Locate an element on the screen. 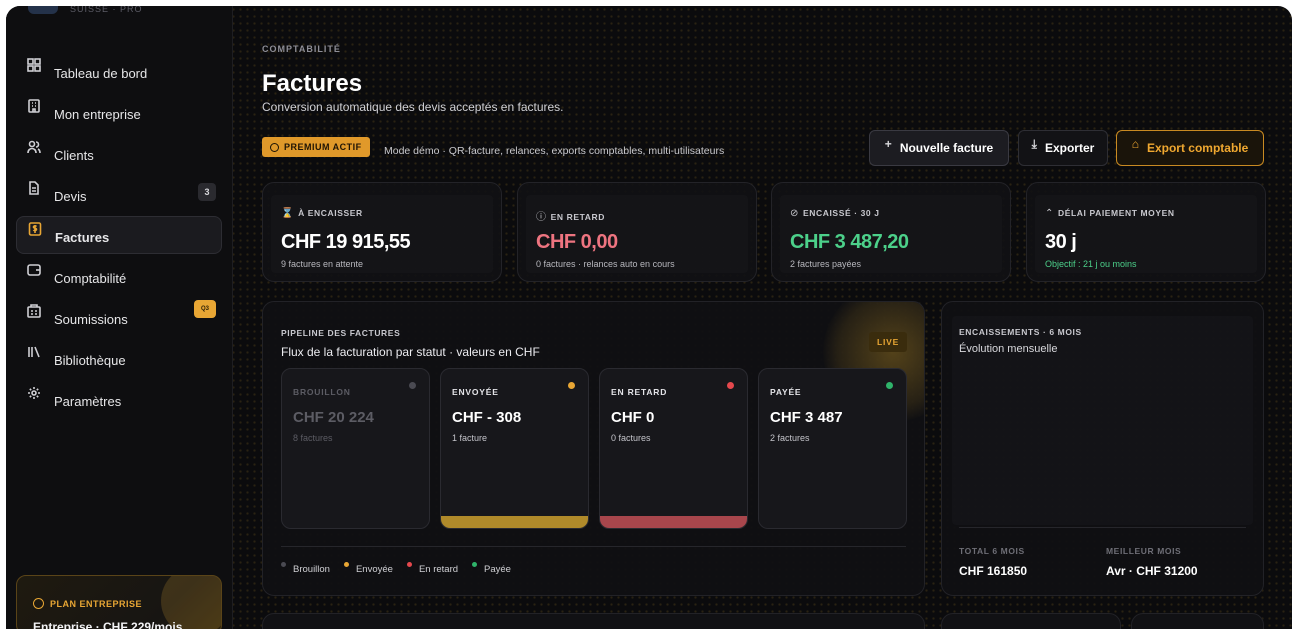 The image size is (1298, 629). brand-logo is located at coordinates (43, 10).